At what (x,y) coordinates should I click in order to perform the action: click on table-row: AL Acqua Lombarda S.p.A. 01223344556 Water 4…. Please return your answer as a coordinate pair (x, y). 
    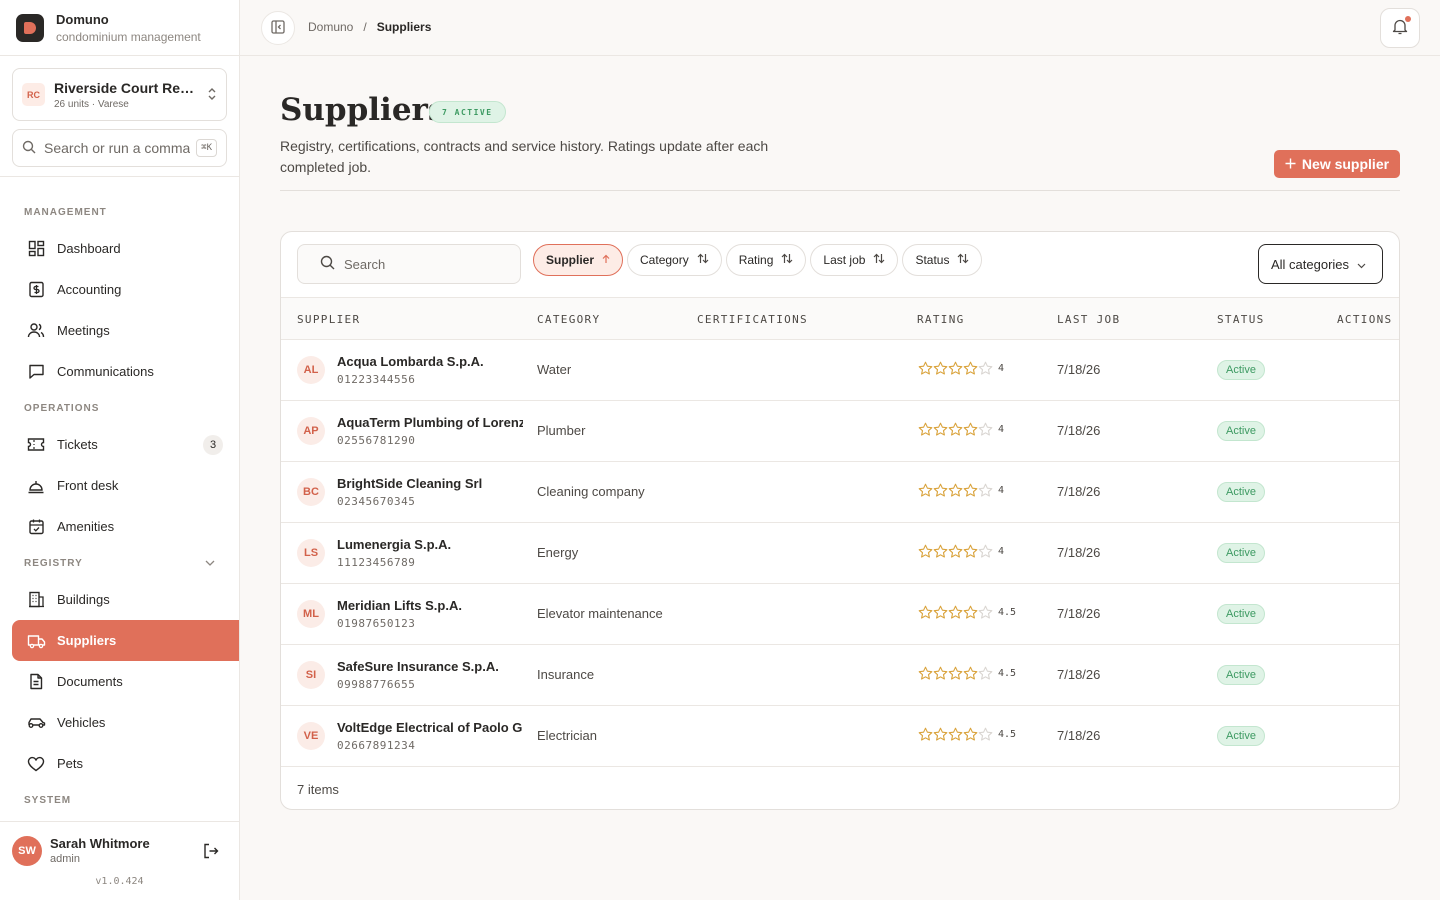
    Looking at the image, I should click on (840, 370).